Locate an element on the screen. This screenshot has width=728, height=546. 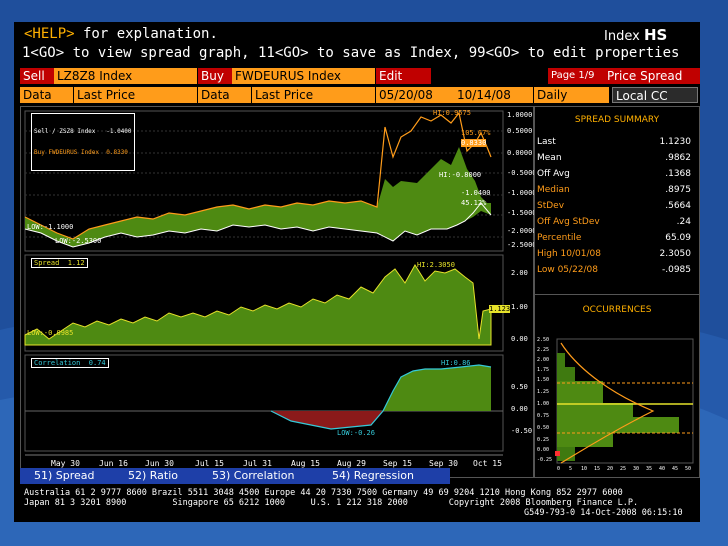
panel2-hi-label: HI:2.3050 is located at coordinates (436, 265).